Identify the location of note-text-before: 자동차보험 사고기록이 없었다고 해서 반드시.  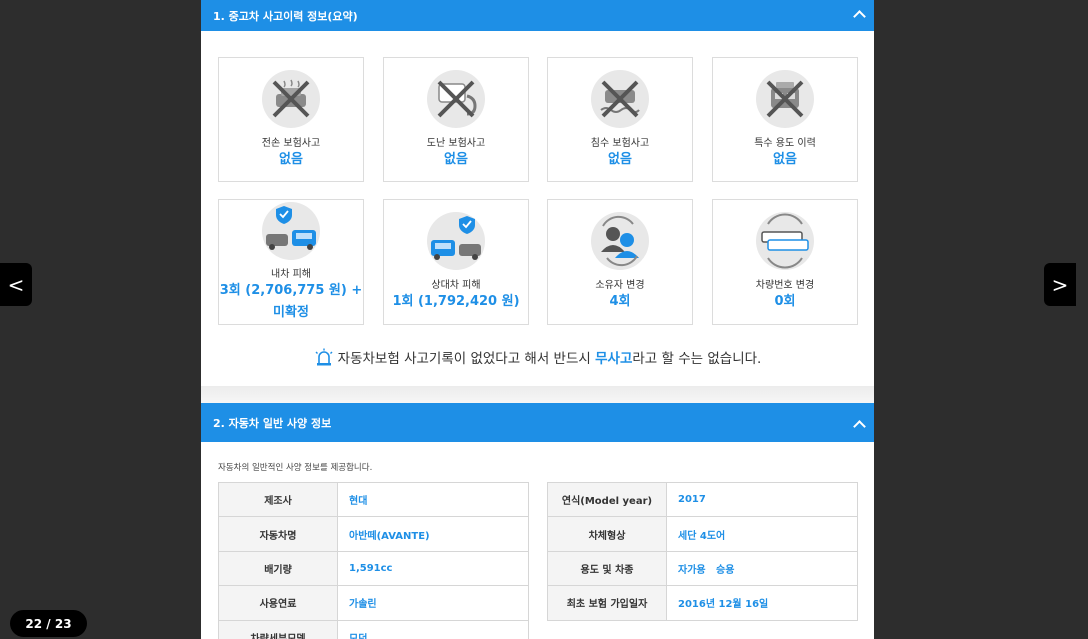
(466, 359).